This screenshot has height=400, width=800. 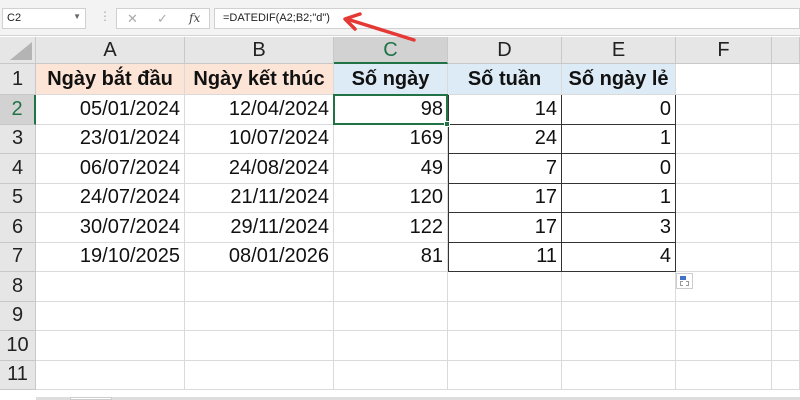 What do you see at coordinates (18, 79) in the screenshot?
I see `row-header-1: 1` at bounding box center [18, 79].